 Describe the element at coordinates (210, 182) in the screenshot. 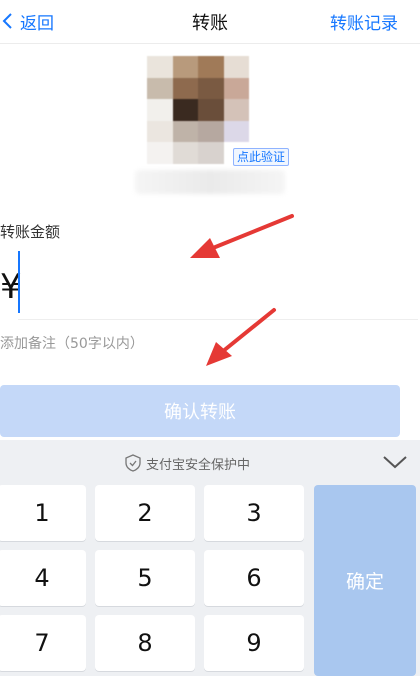

I see `recipient-account-masked` at that location.